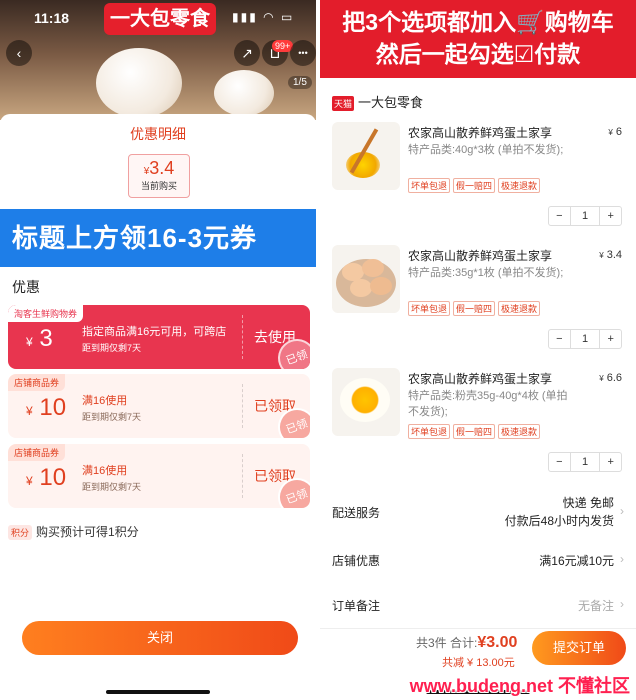  What do you see at coordinates (303, 53) in the screenshot?
I see `more-icon: •••` at bounding box center [303, 53].